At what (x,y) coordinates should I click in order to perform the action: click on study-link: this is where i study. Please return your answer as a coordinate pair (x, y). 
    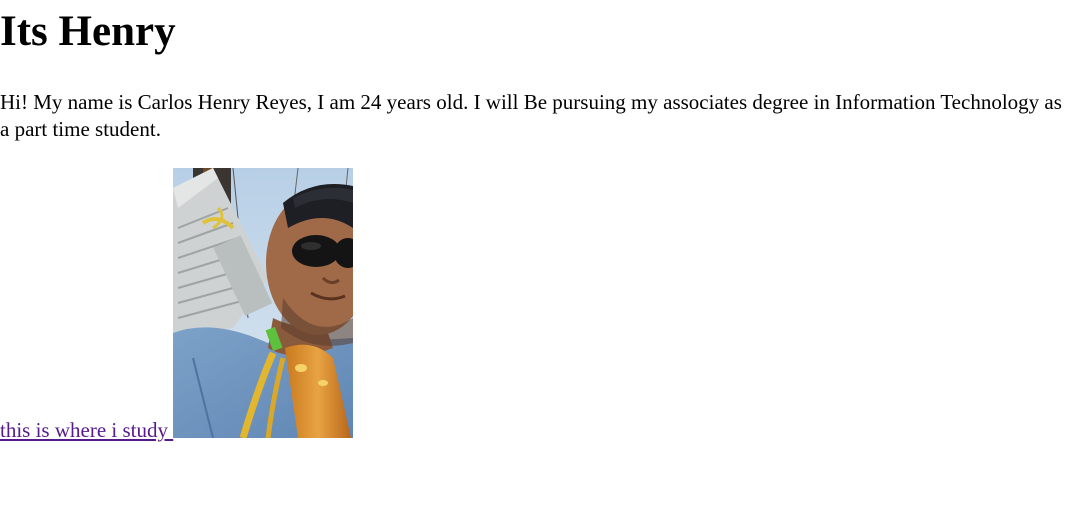
    Looking at the image, I should click on (86, 430).